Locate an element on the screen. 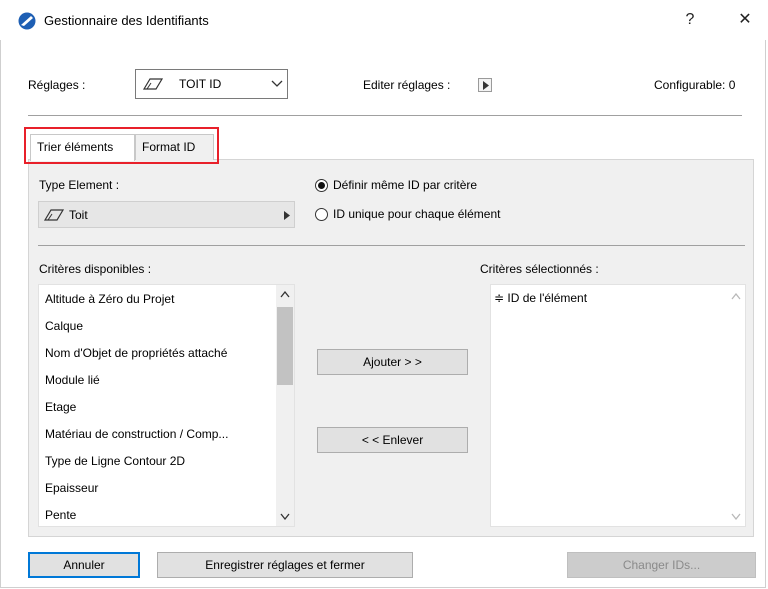 The height and width of the screenshot is (589, 768). remove-button: < < Enlever is located at coordinates (392, 440).